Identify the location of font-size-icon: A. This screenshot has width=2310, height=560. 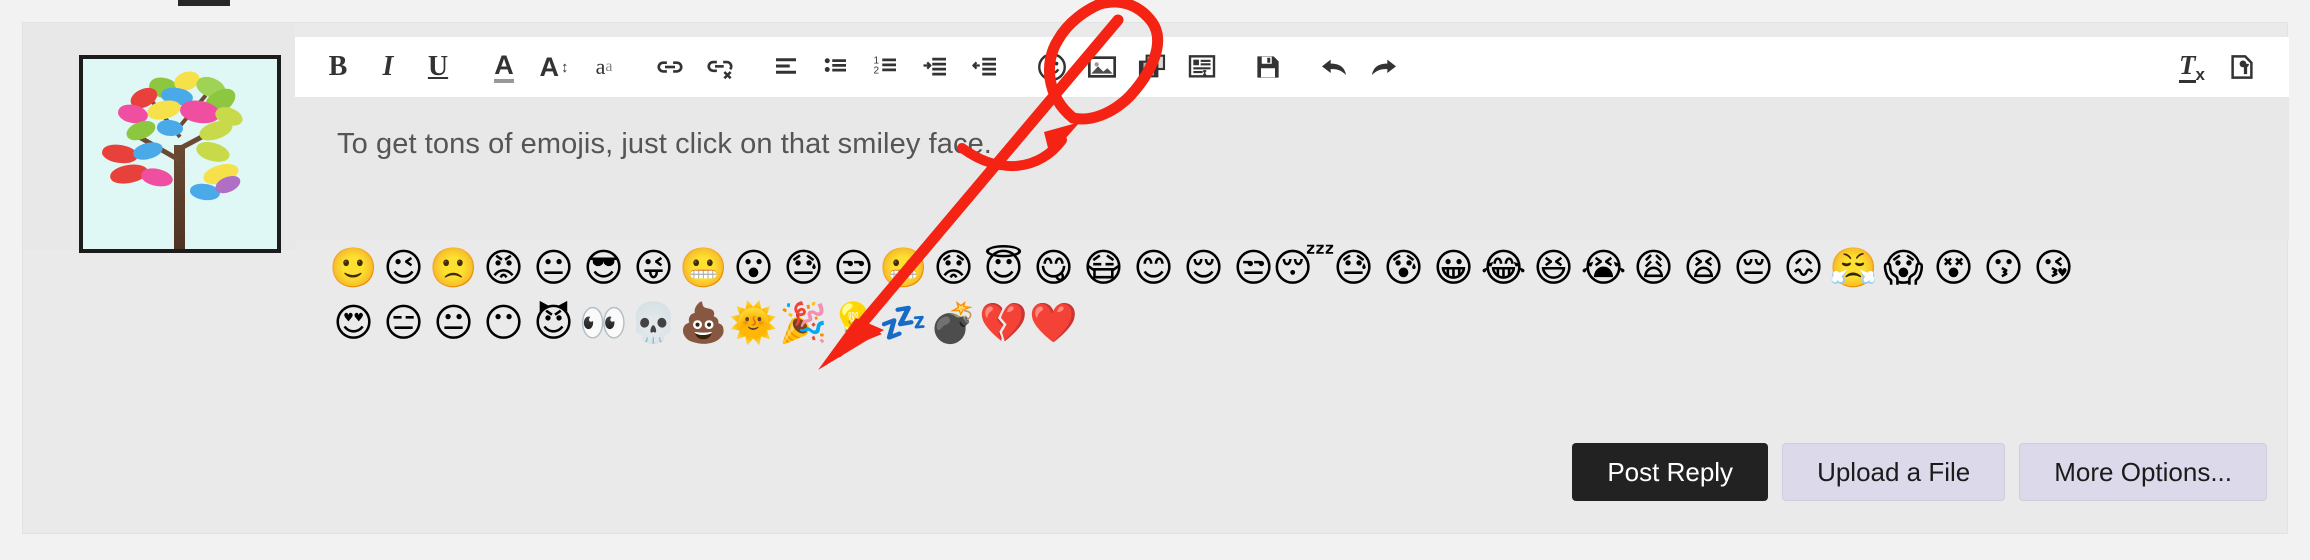
(549, 66).